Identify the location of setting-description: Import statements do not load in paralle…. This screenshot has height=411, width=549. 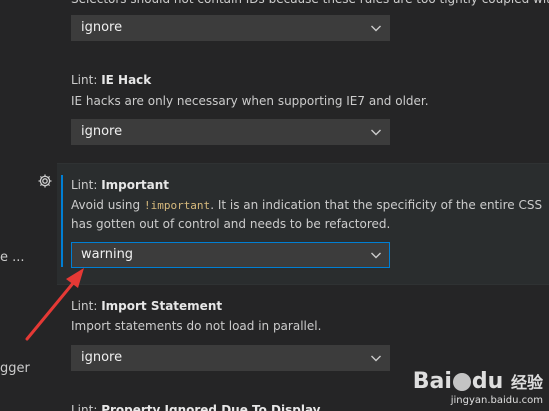
(196, 326).